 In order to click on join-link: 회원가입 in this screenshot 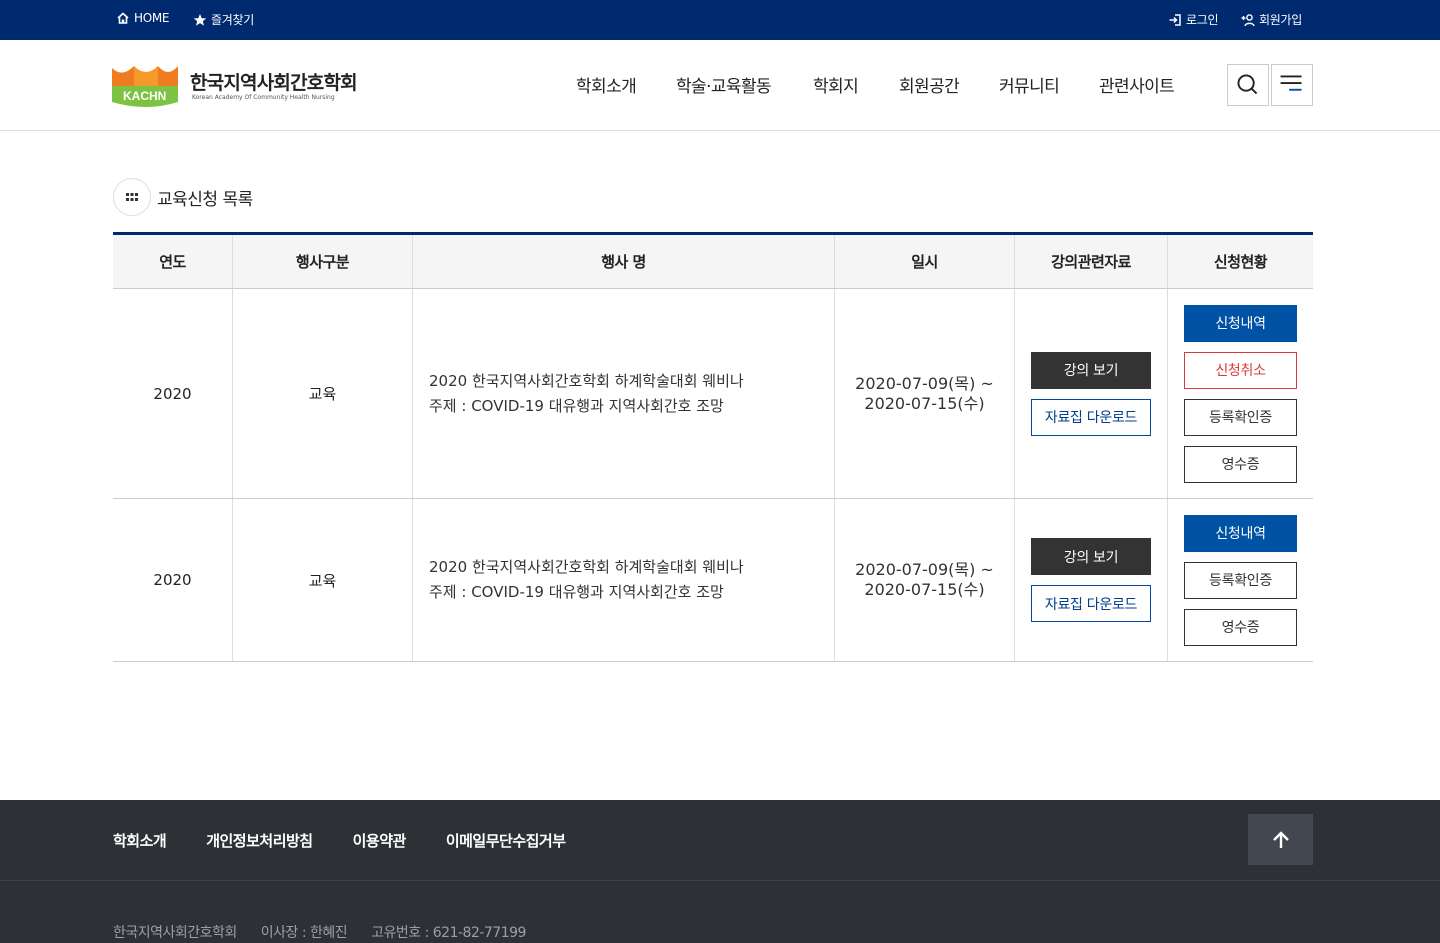, I will do `click(1271, 19)`.